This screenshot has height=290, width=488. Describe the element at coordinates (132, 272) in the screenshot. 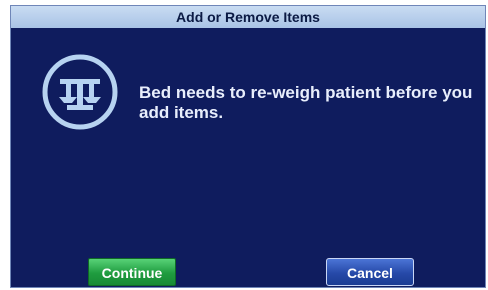

I see `continue-button: Continue` at that location.